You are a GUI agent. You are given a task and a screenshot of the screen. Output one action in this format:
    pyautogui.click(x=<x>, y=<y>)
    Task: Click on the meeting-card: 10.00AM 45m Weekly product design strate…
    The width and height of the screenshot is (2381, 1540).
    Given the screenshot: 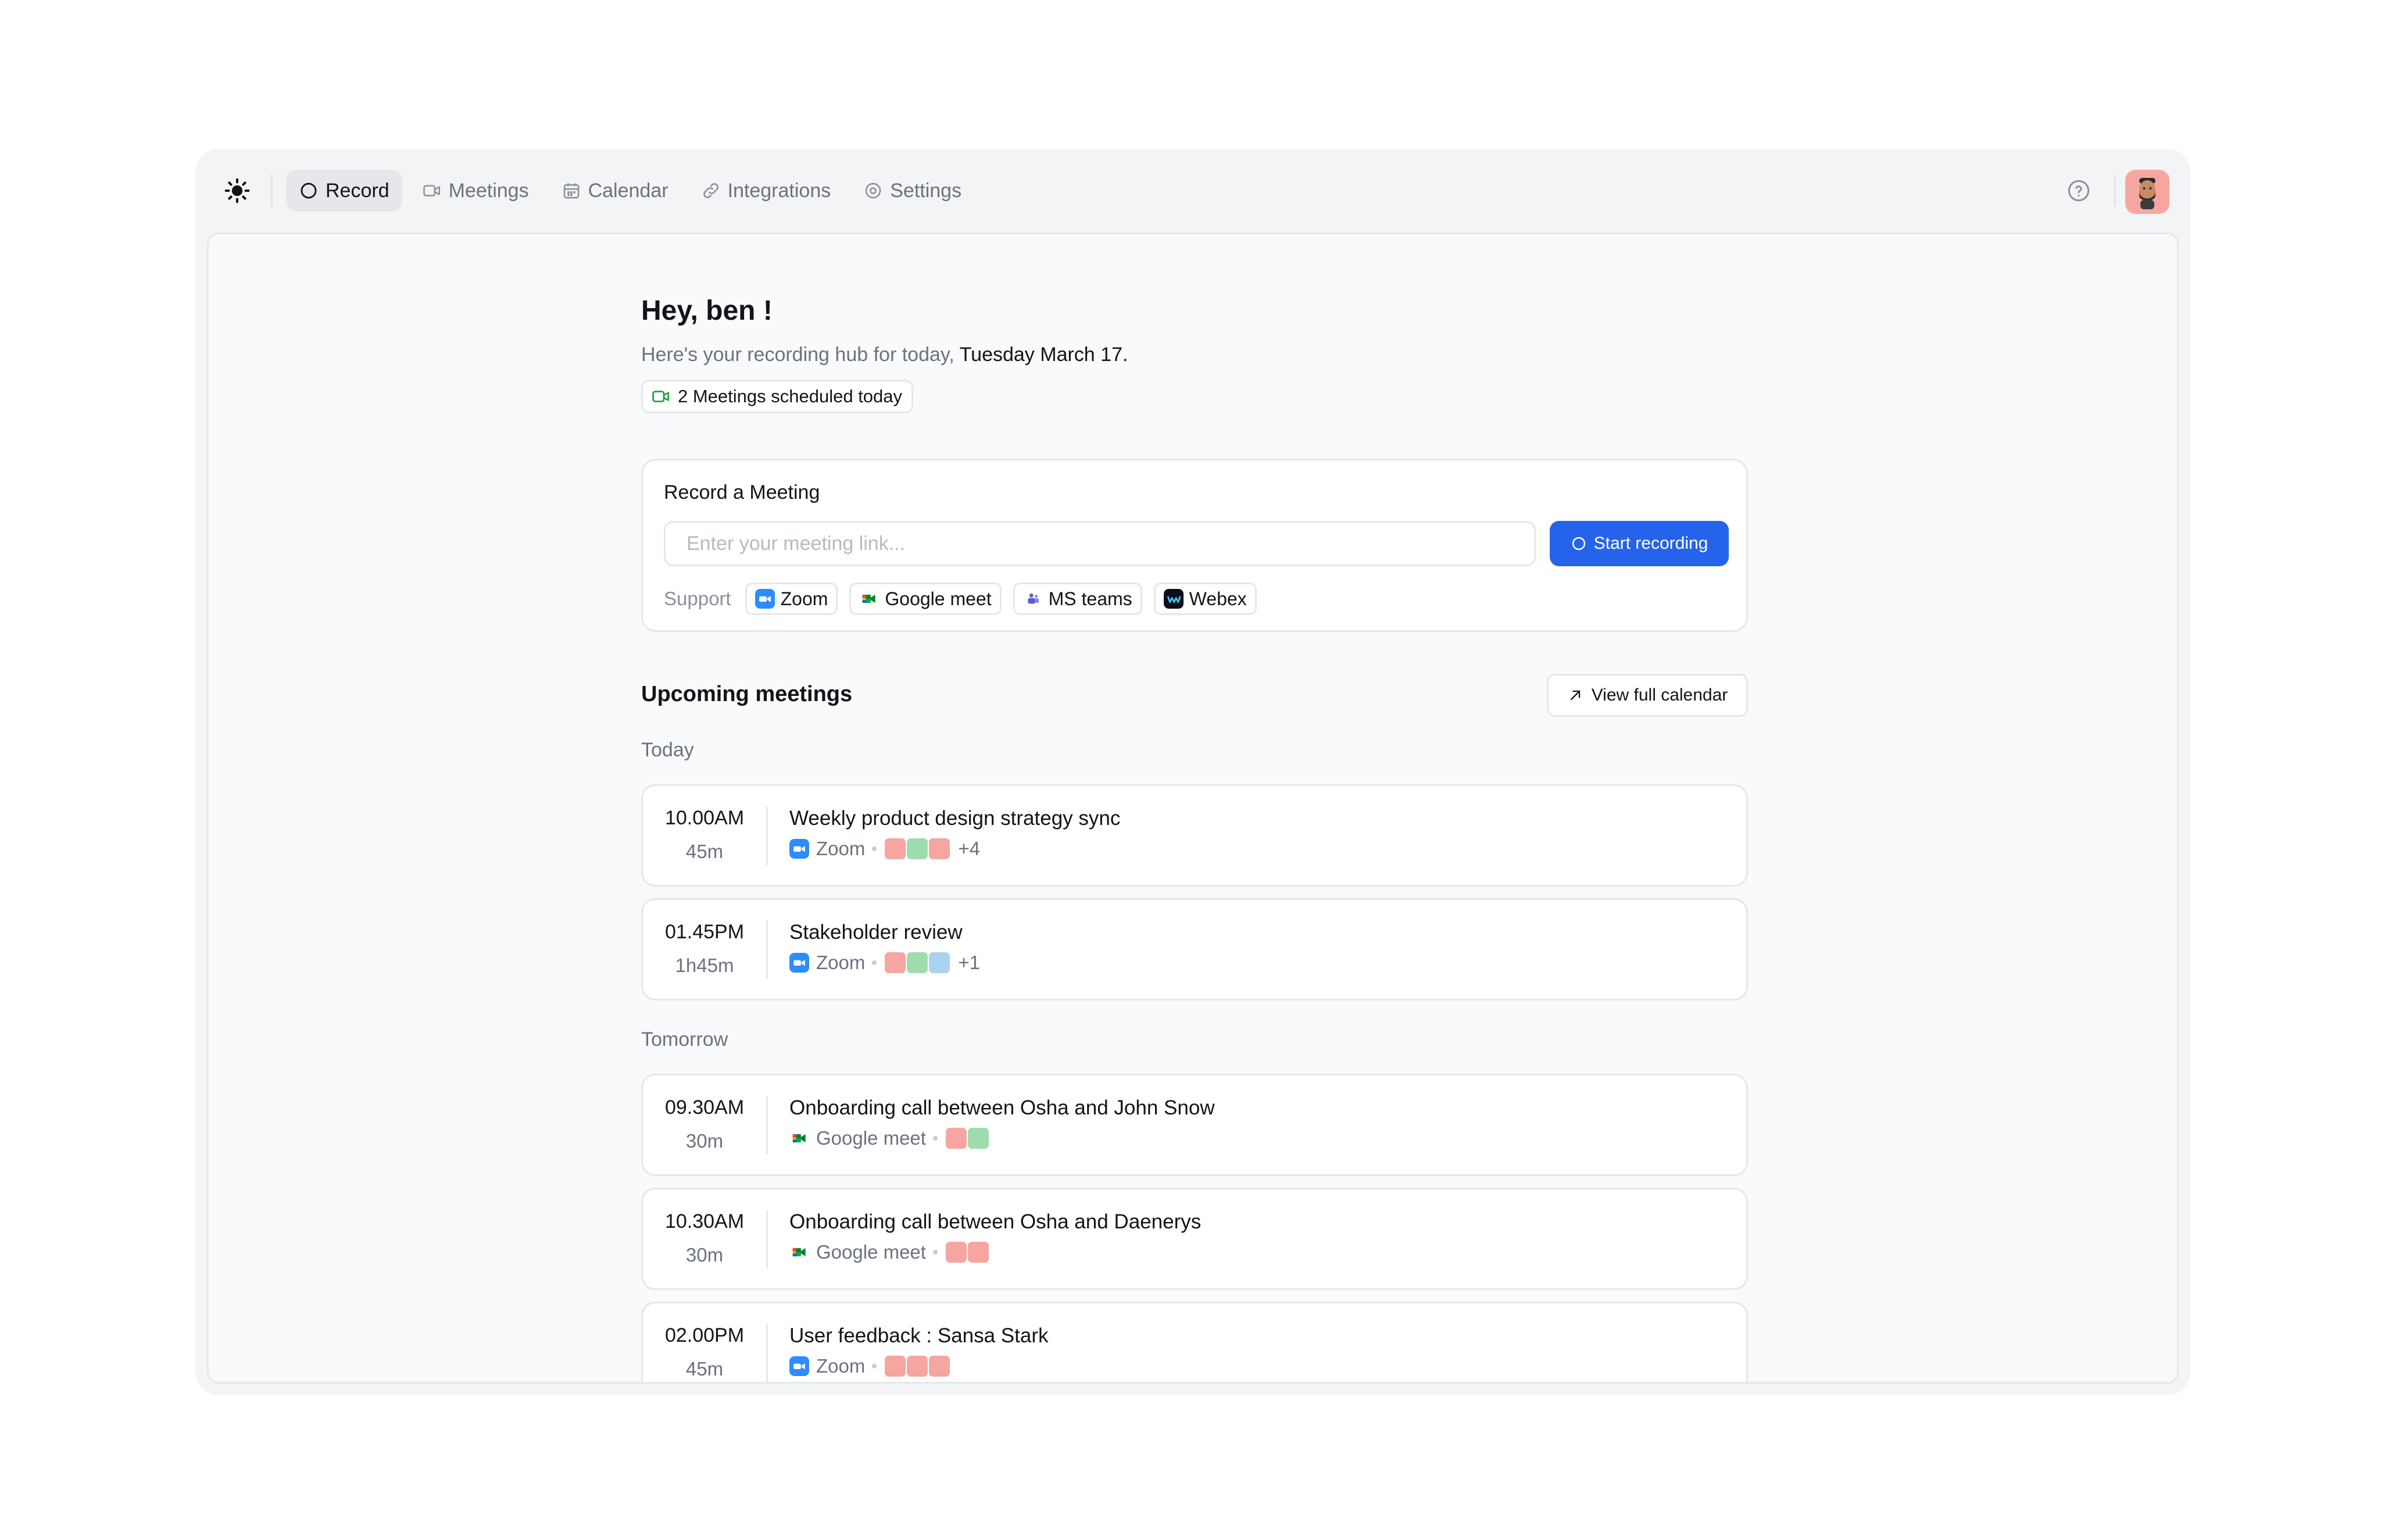 What is the action you would take?
    pyautogui.click(x=1194, y=836)
    